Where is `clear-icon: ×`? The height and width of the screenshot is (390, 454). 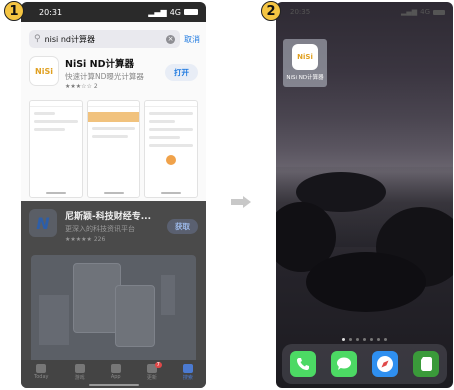
clear-icon: × is located at coordinates (170, 39).